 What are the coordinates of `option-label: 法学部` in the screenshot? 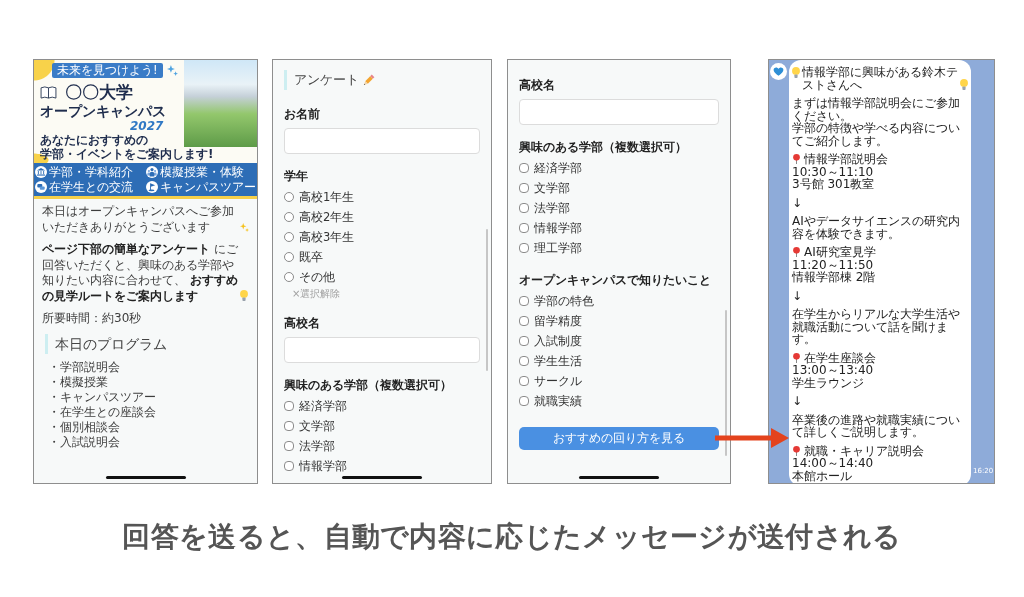 It's located at (317, 446).